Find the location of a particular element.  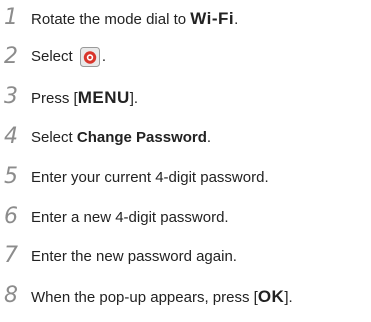

step-instruction: When the pop-up appears, press [ is located at coordinates (144, 297).